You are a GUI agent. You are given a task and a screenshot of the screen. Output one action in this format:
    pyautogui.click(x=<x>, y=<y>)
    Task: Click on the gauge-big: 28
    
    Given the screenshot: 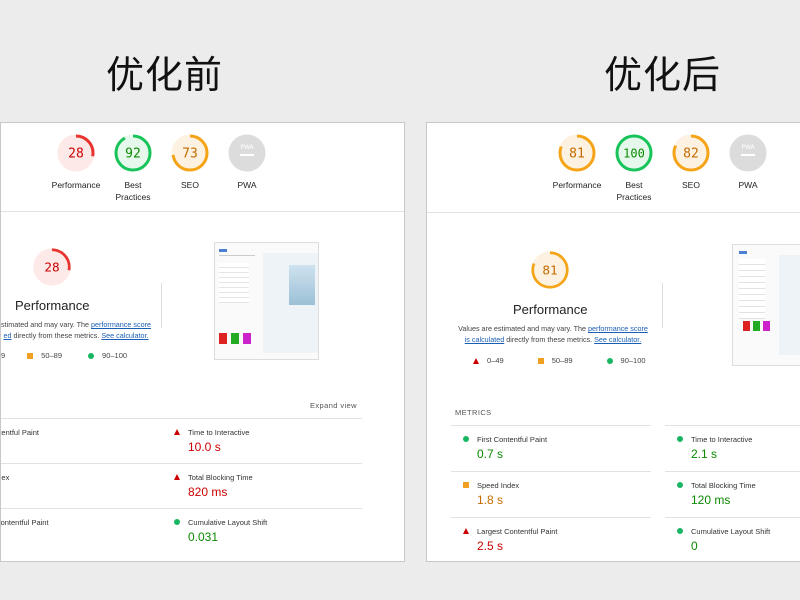 What is the action you would take?
    pyautogui.click(x=54, y=267)
    